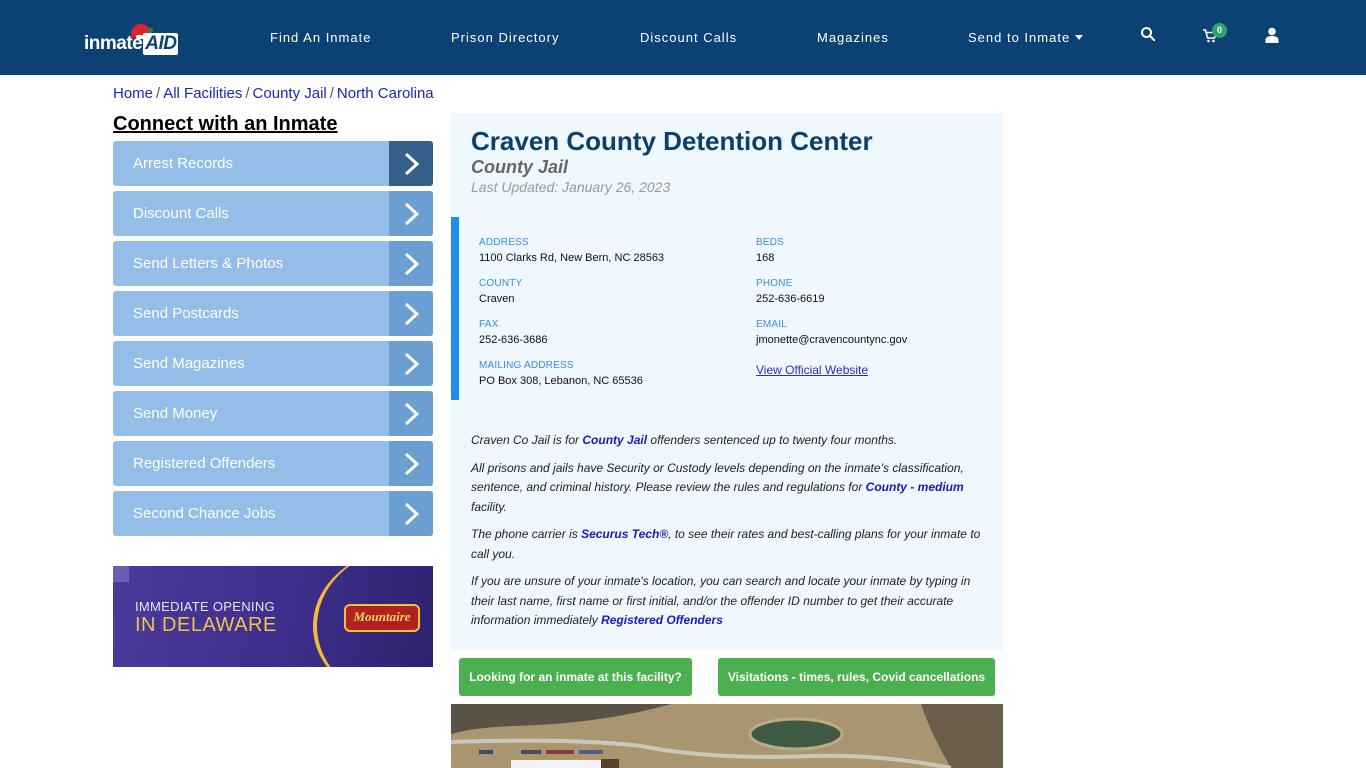 Image resolution: width=1366 pixels, height=768 pixels. What do you see at coordinates (765, 258) in the screenshot?
I see `field-value: 168` at bounding box center [765, 258].